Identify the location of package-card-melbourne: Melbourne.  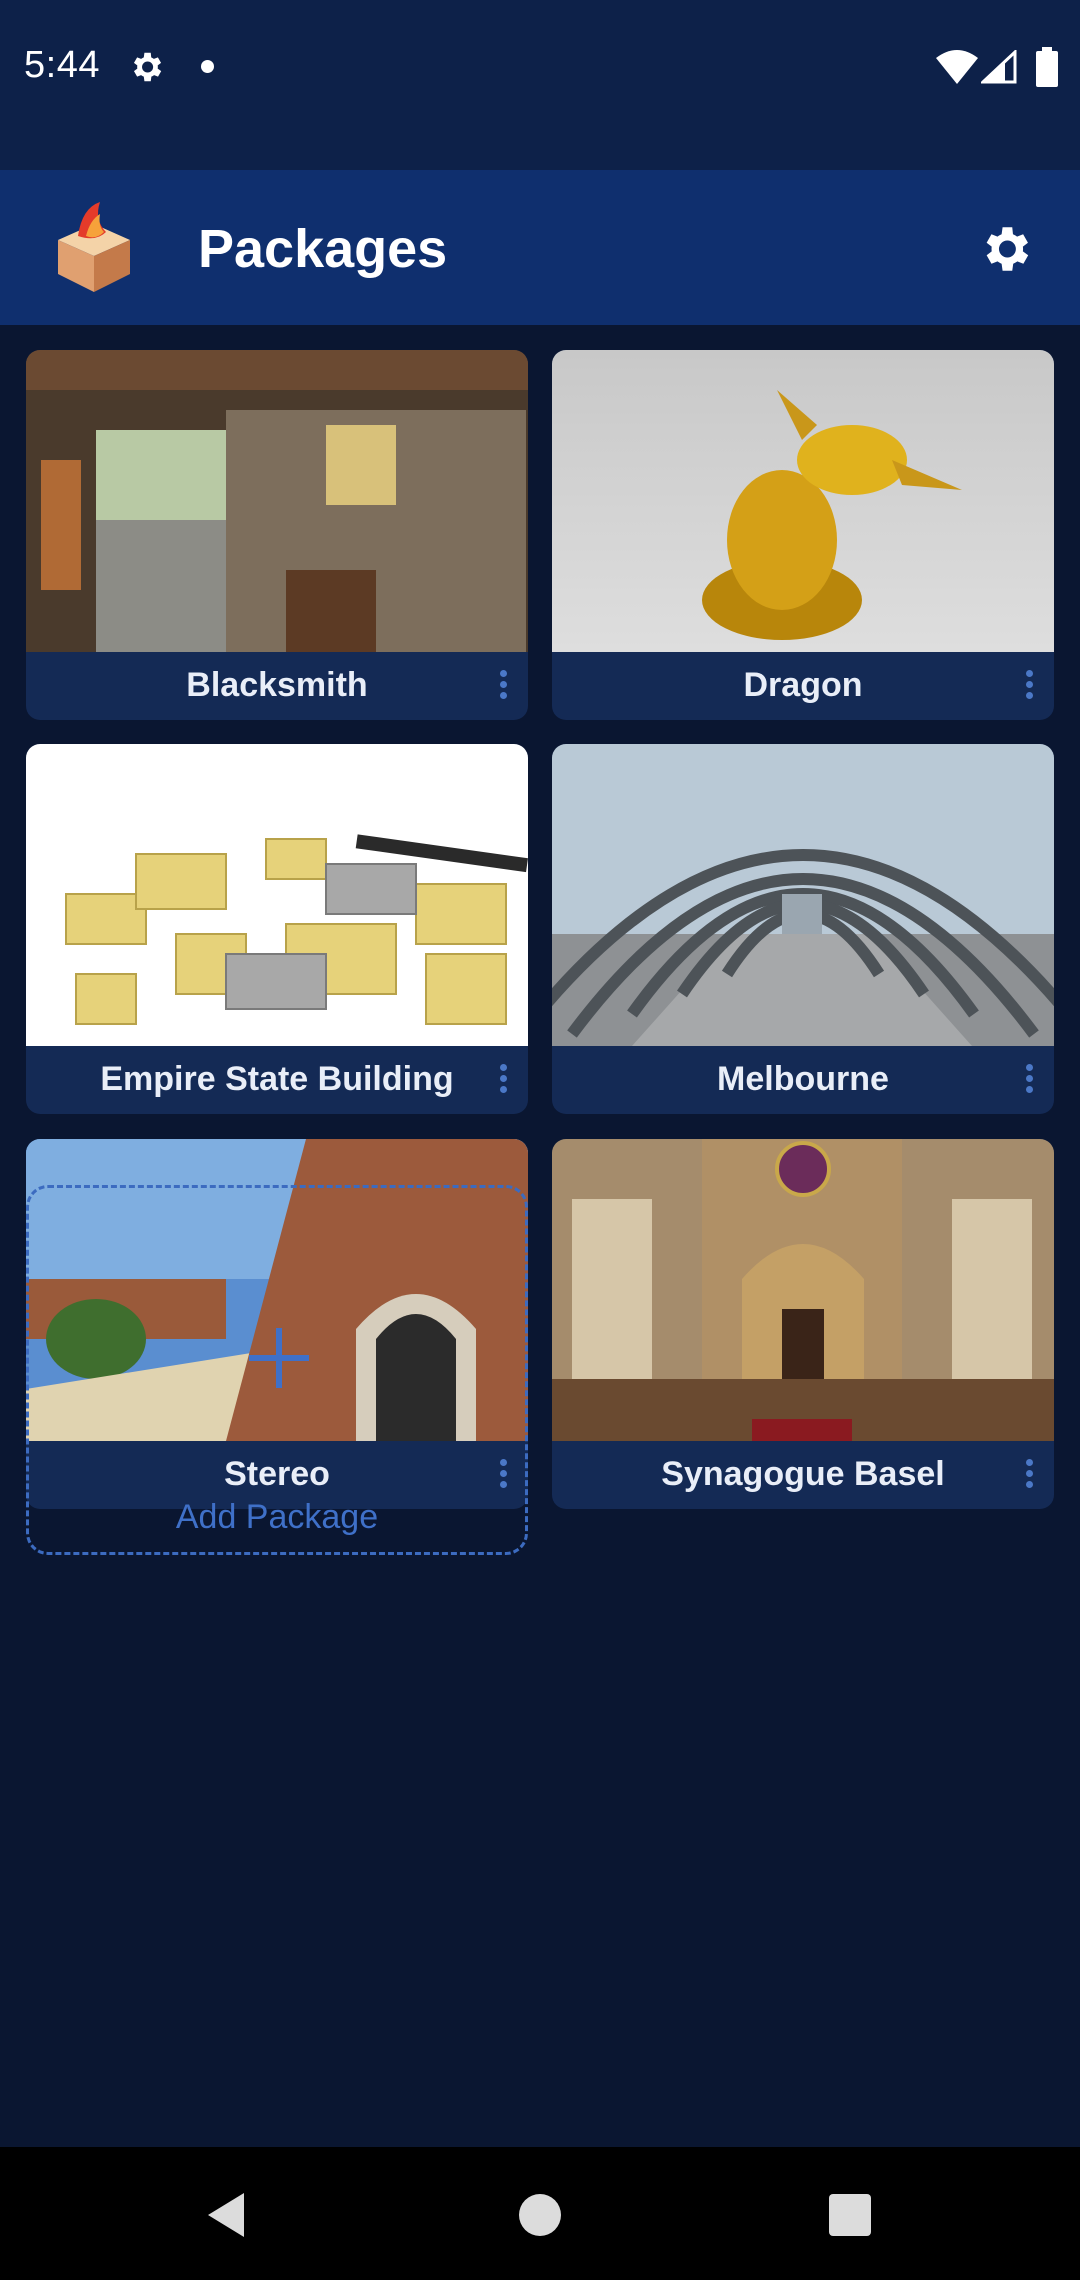
(803, 929).